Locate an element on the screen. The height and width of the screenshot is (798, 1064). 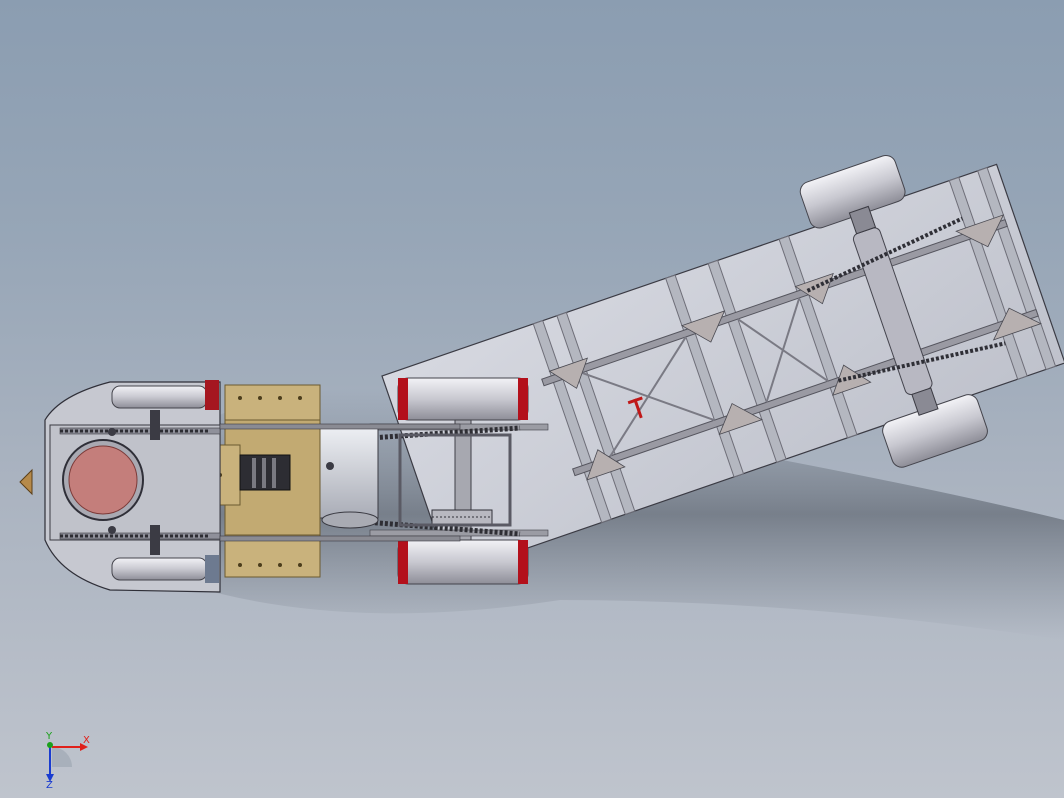
front-roller-top is located at coordinates (159, 397).